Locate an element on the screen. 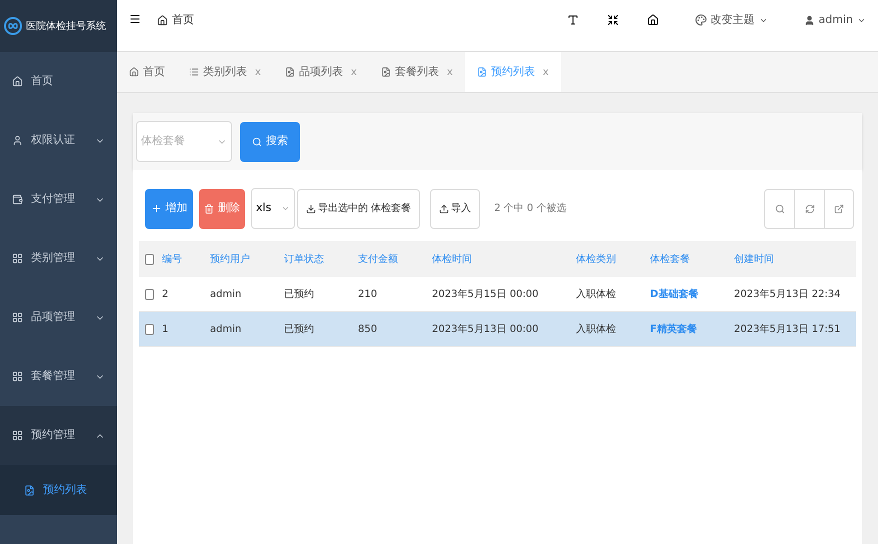 Image resolution: width=878 pixels, height=544 pixels. plus-icon is located at coordinates (156, 208).